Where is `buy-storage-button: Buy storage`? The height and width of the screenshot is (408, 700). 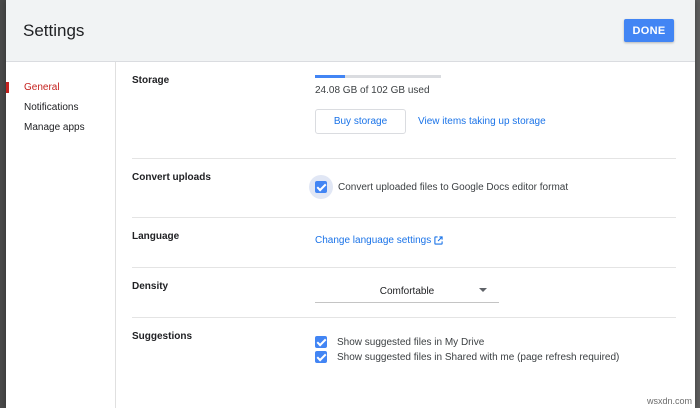 buy-storage-button: Buy storage is located at coordinates (360, 121).